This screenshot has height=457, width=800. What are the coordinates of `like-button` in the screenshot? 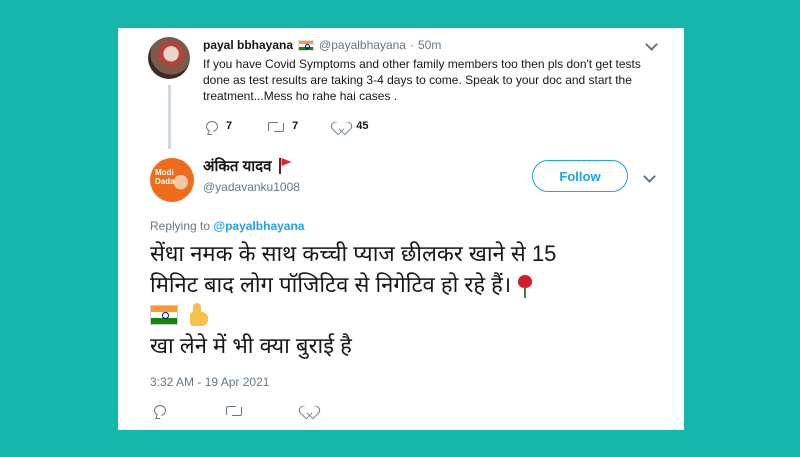 It's located at (309, 410).